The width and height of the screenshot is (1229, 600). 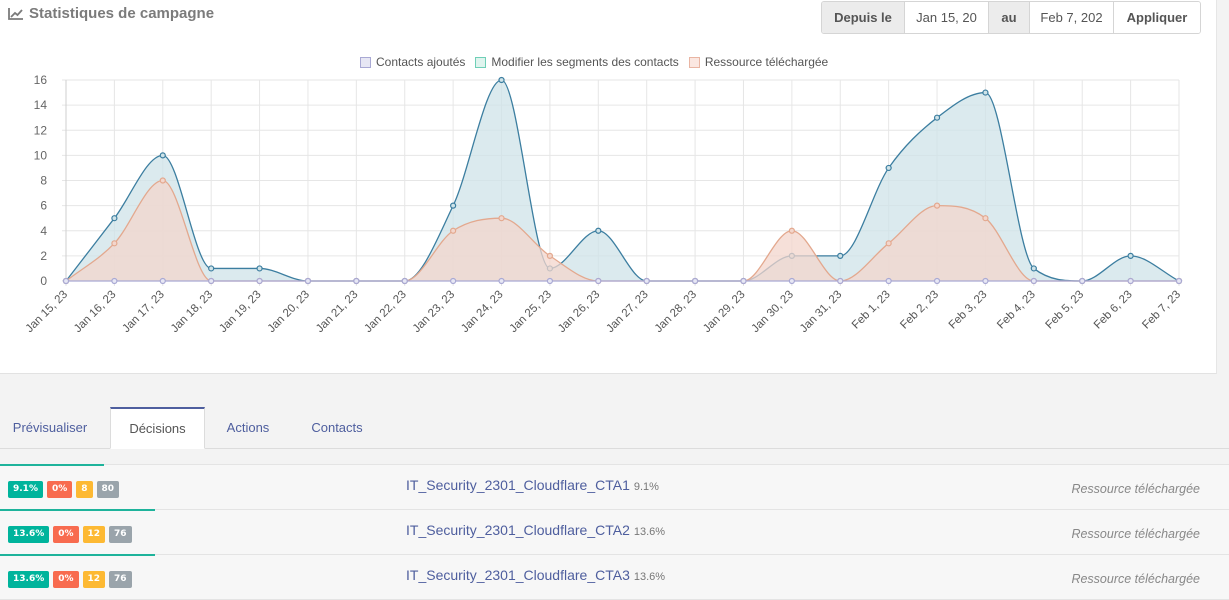 What do you see at coordinates (1113, 310) in the screenshot?
I see `x-tick-label: Feb 6, 23` at bounding box center [1113, 310].